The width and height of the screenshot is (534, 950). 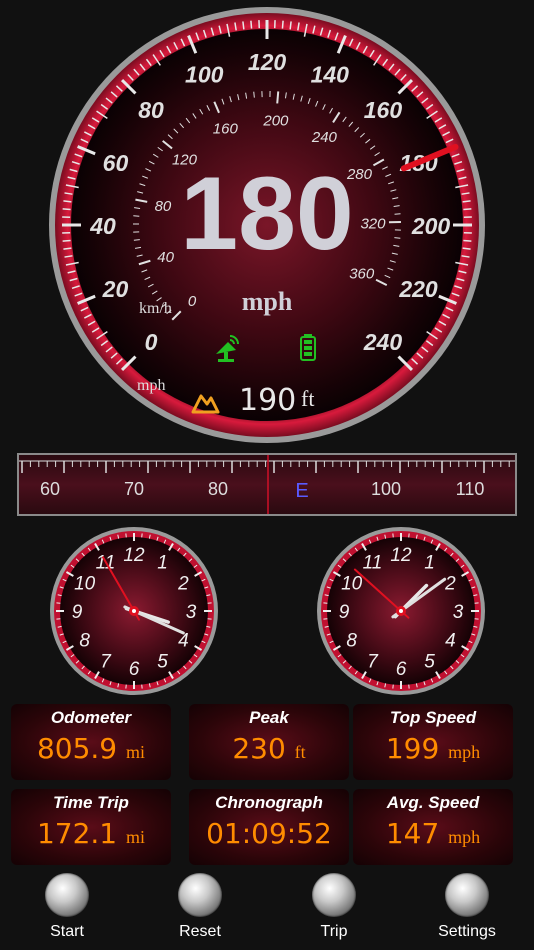 I want to click on compass-heading-e: E, so click(x=301, y=491).